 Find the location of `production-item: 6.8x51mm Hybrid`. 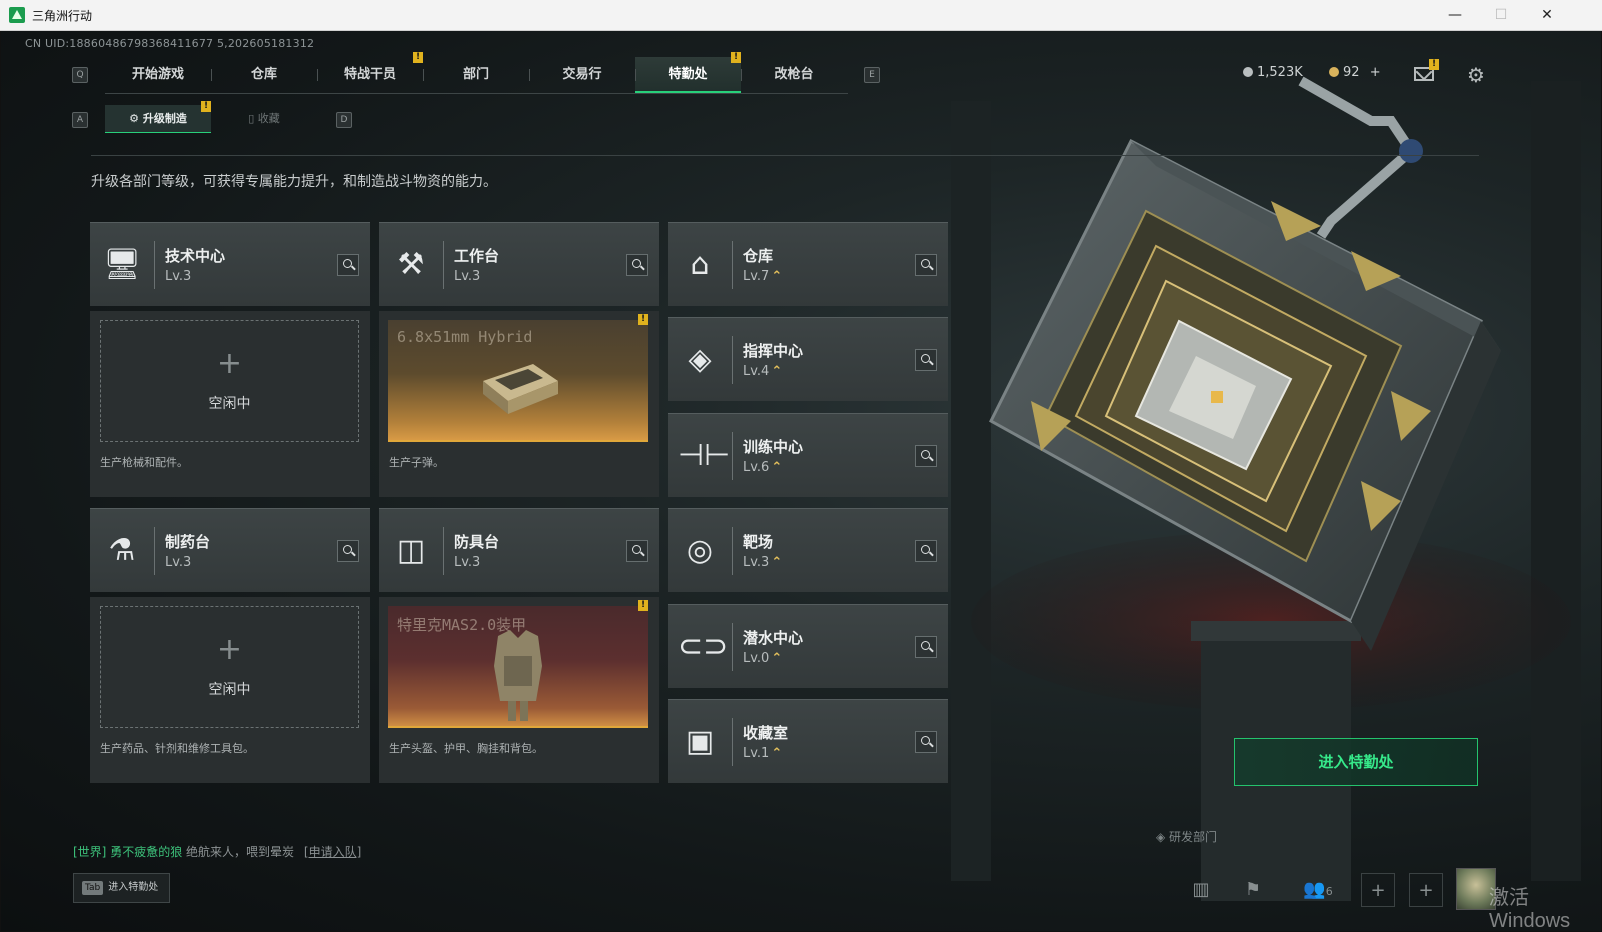

production-item: 6.8x51mm Hybrid is located at coordinates (518, 381).